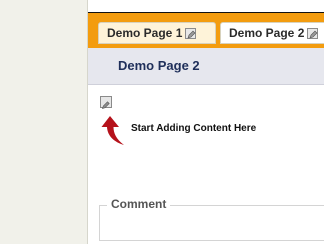 The width and height of the screenshot is (324, 244). I want to click on page-header: Demo Page 2, so click(206, 66).